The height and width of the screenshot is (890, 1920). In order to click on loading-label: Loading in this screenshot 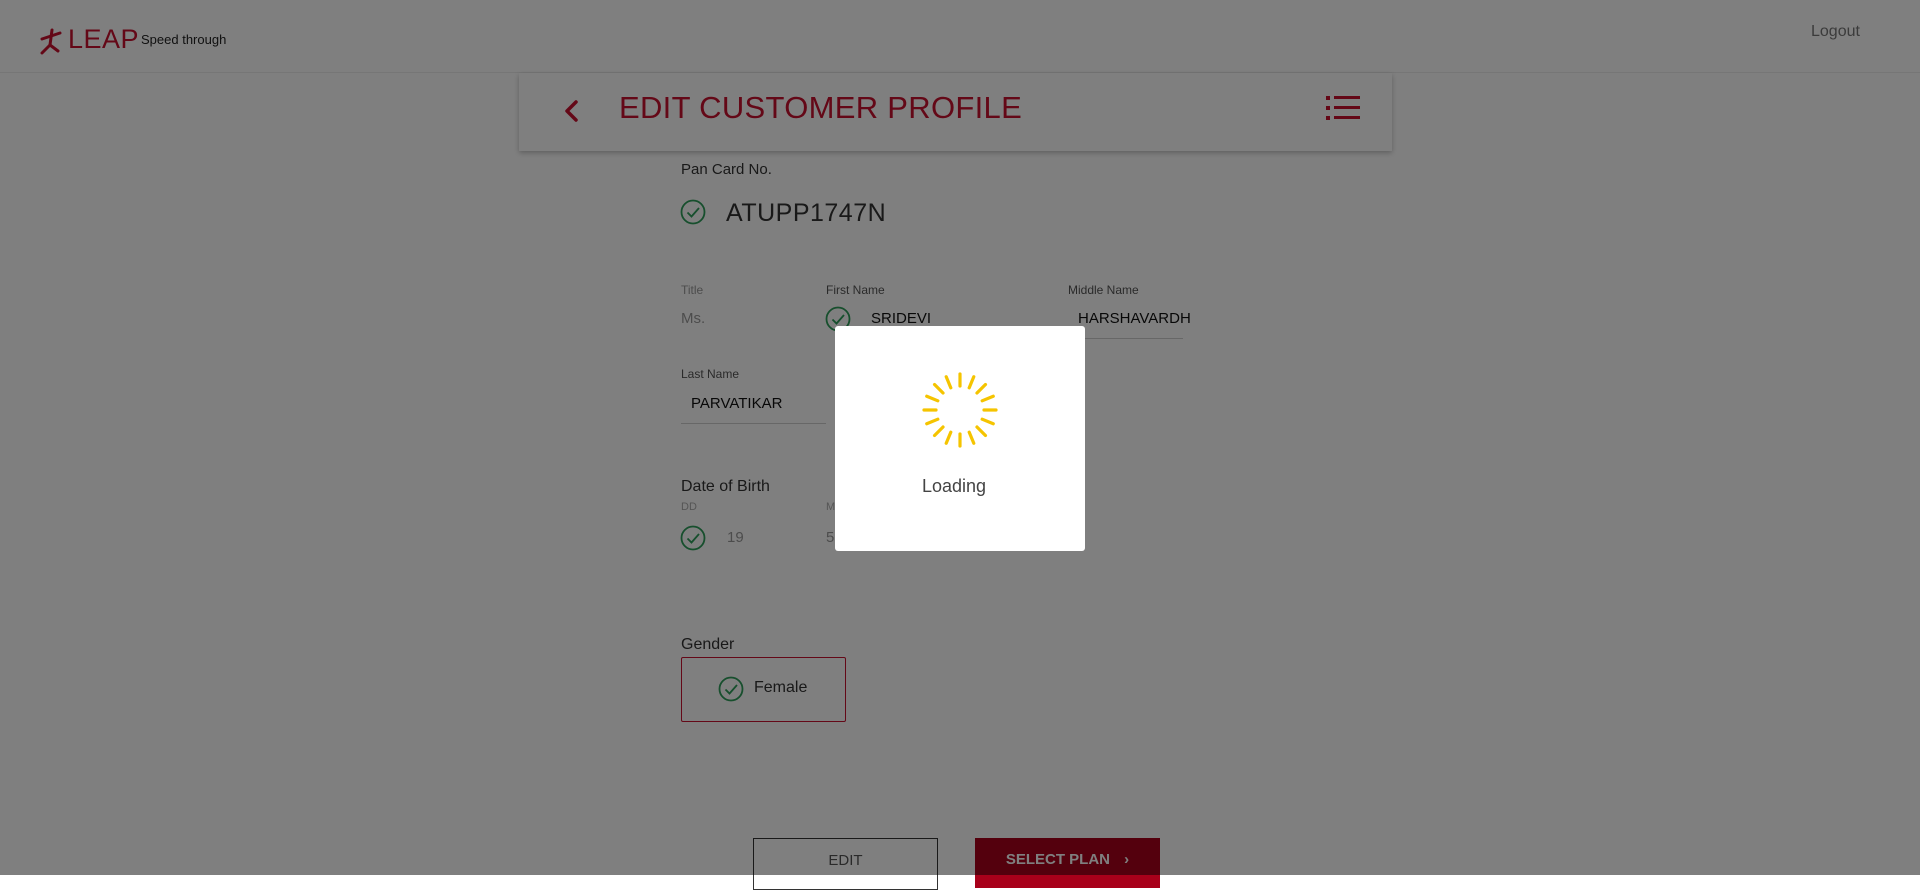, I will do `click(954, 486)`.